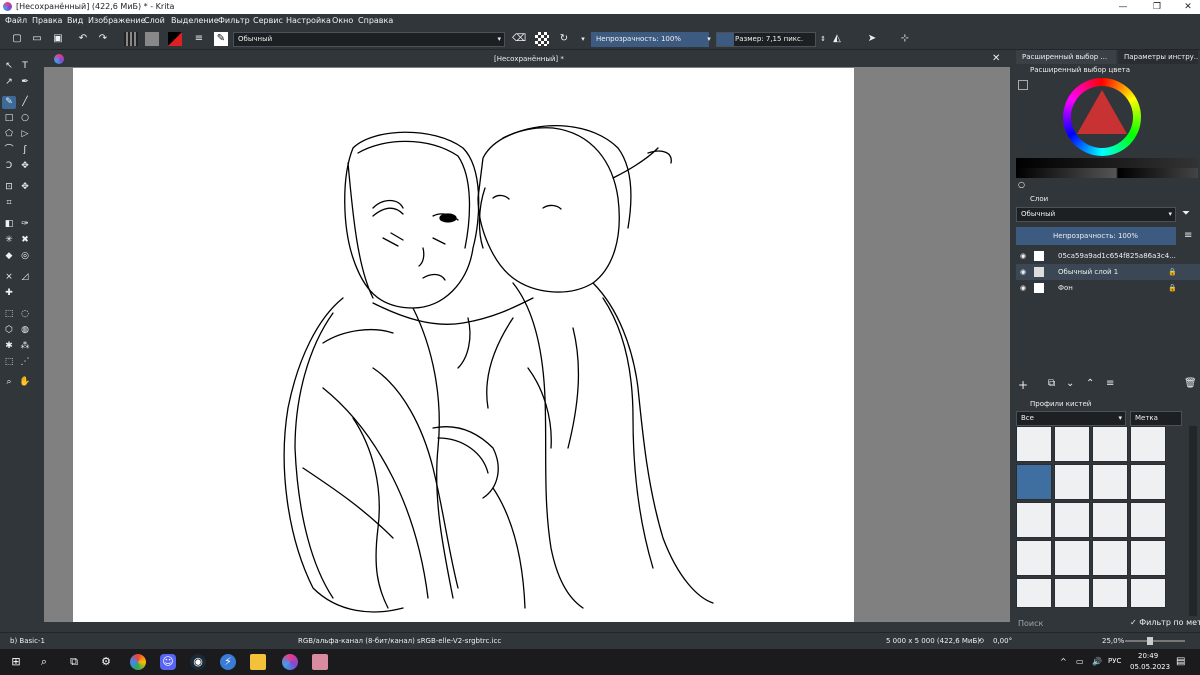 This screenshot has width=1200, height=675. What do you see at coordinates (542, 39) in the screenshot?
I see `preserve-alpha-icon` at bounding box center [542, 39].